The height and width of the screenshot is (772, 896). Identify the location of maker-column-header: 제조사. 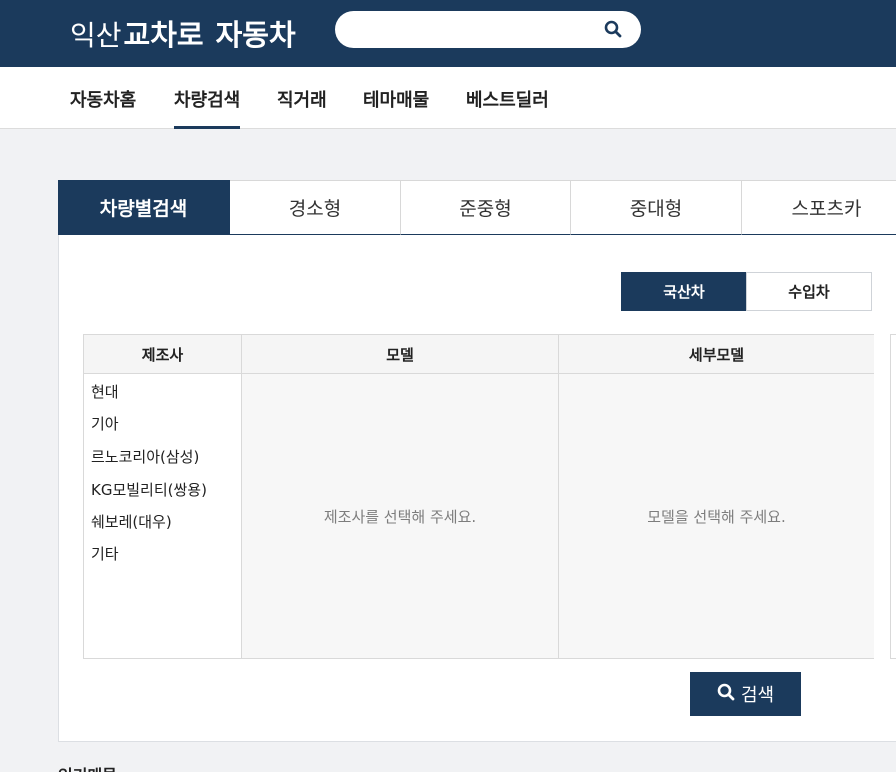
(162, 354).